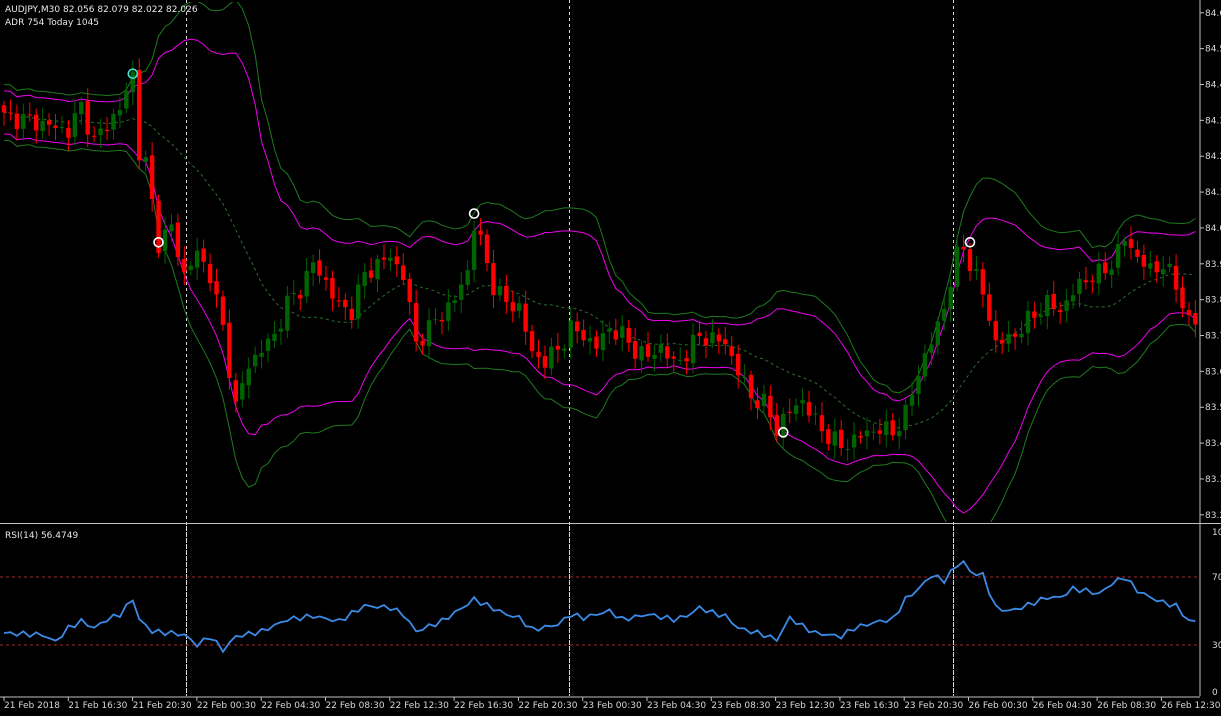  I want to click on time-tick-label: 26 Feb 08:30, so click(1126, 706).